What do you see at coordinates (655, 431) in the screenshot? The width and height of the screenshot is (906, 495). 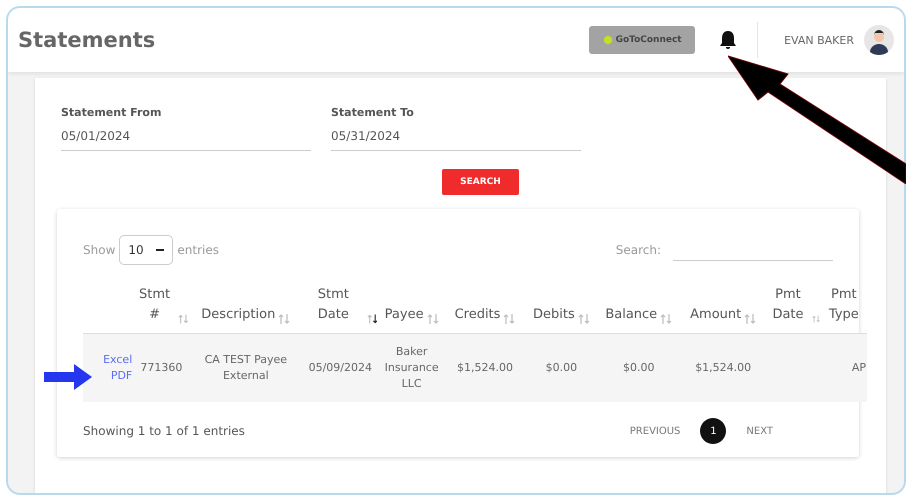 I see `previous-button: PREVIOUS` at bounding box center [655, 431].